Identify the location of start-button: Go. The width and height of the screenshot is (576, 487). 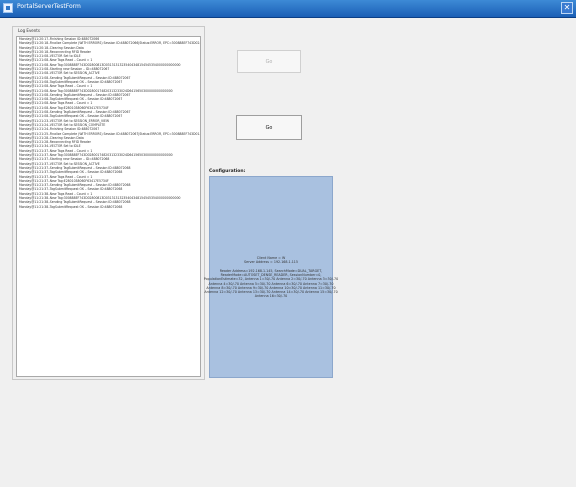
(269, 61).